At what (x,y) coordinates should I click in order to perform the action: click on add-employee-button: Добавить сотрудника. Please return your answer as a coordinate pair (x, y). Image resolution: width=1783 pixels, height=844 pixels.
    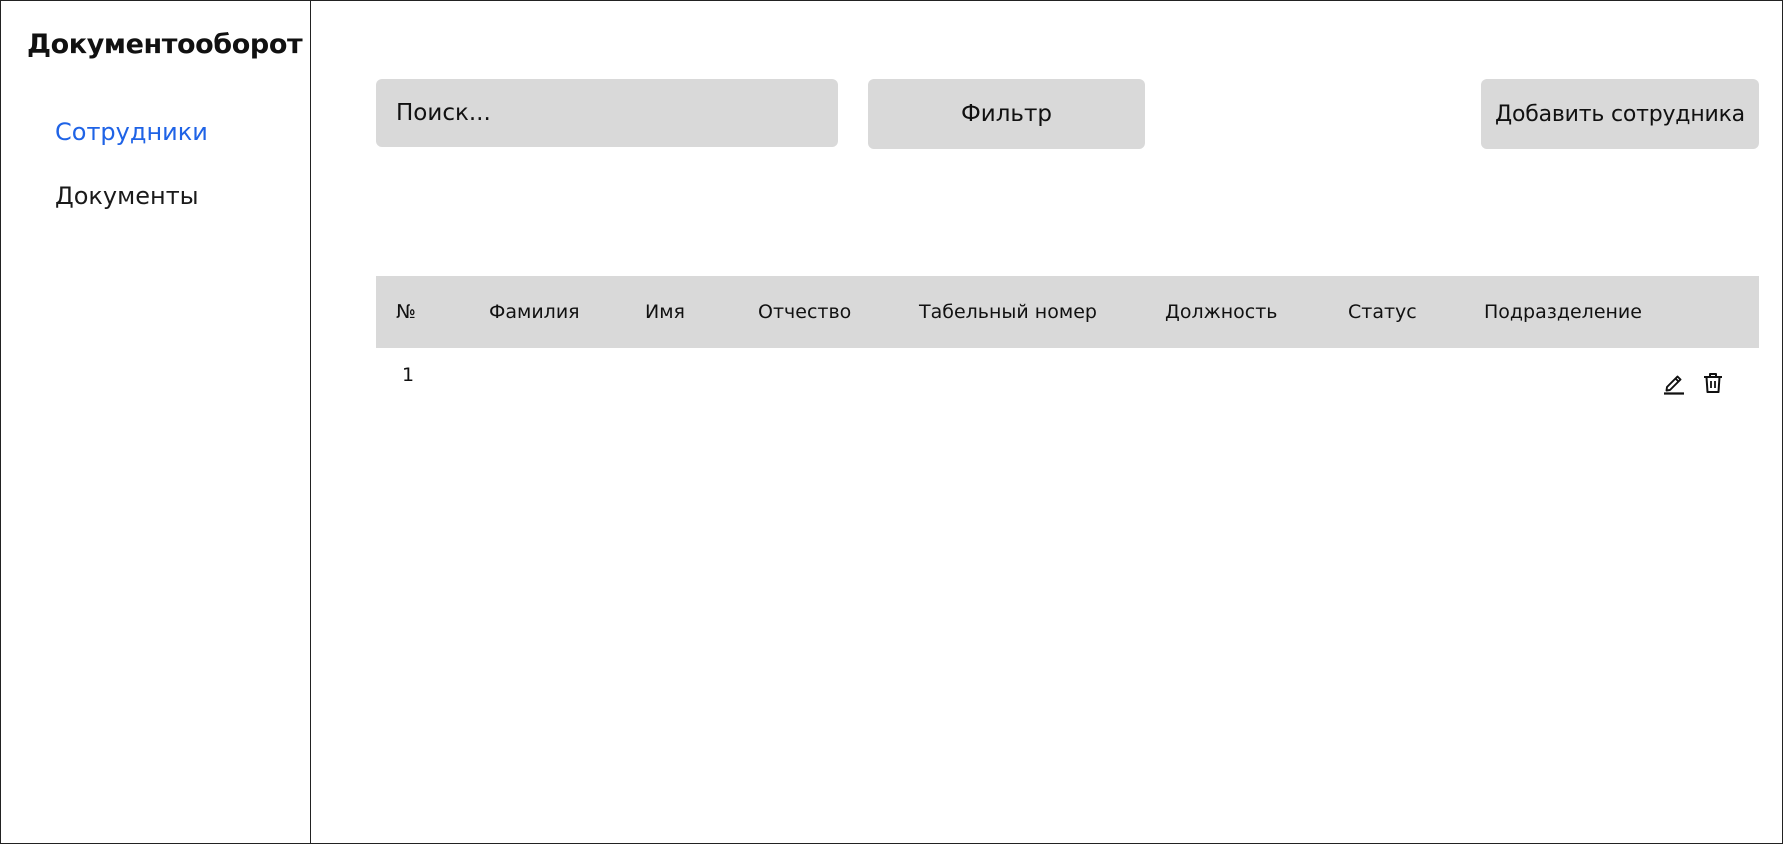
    Looking at the image, I should click on (1620, 114).